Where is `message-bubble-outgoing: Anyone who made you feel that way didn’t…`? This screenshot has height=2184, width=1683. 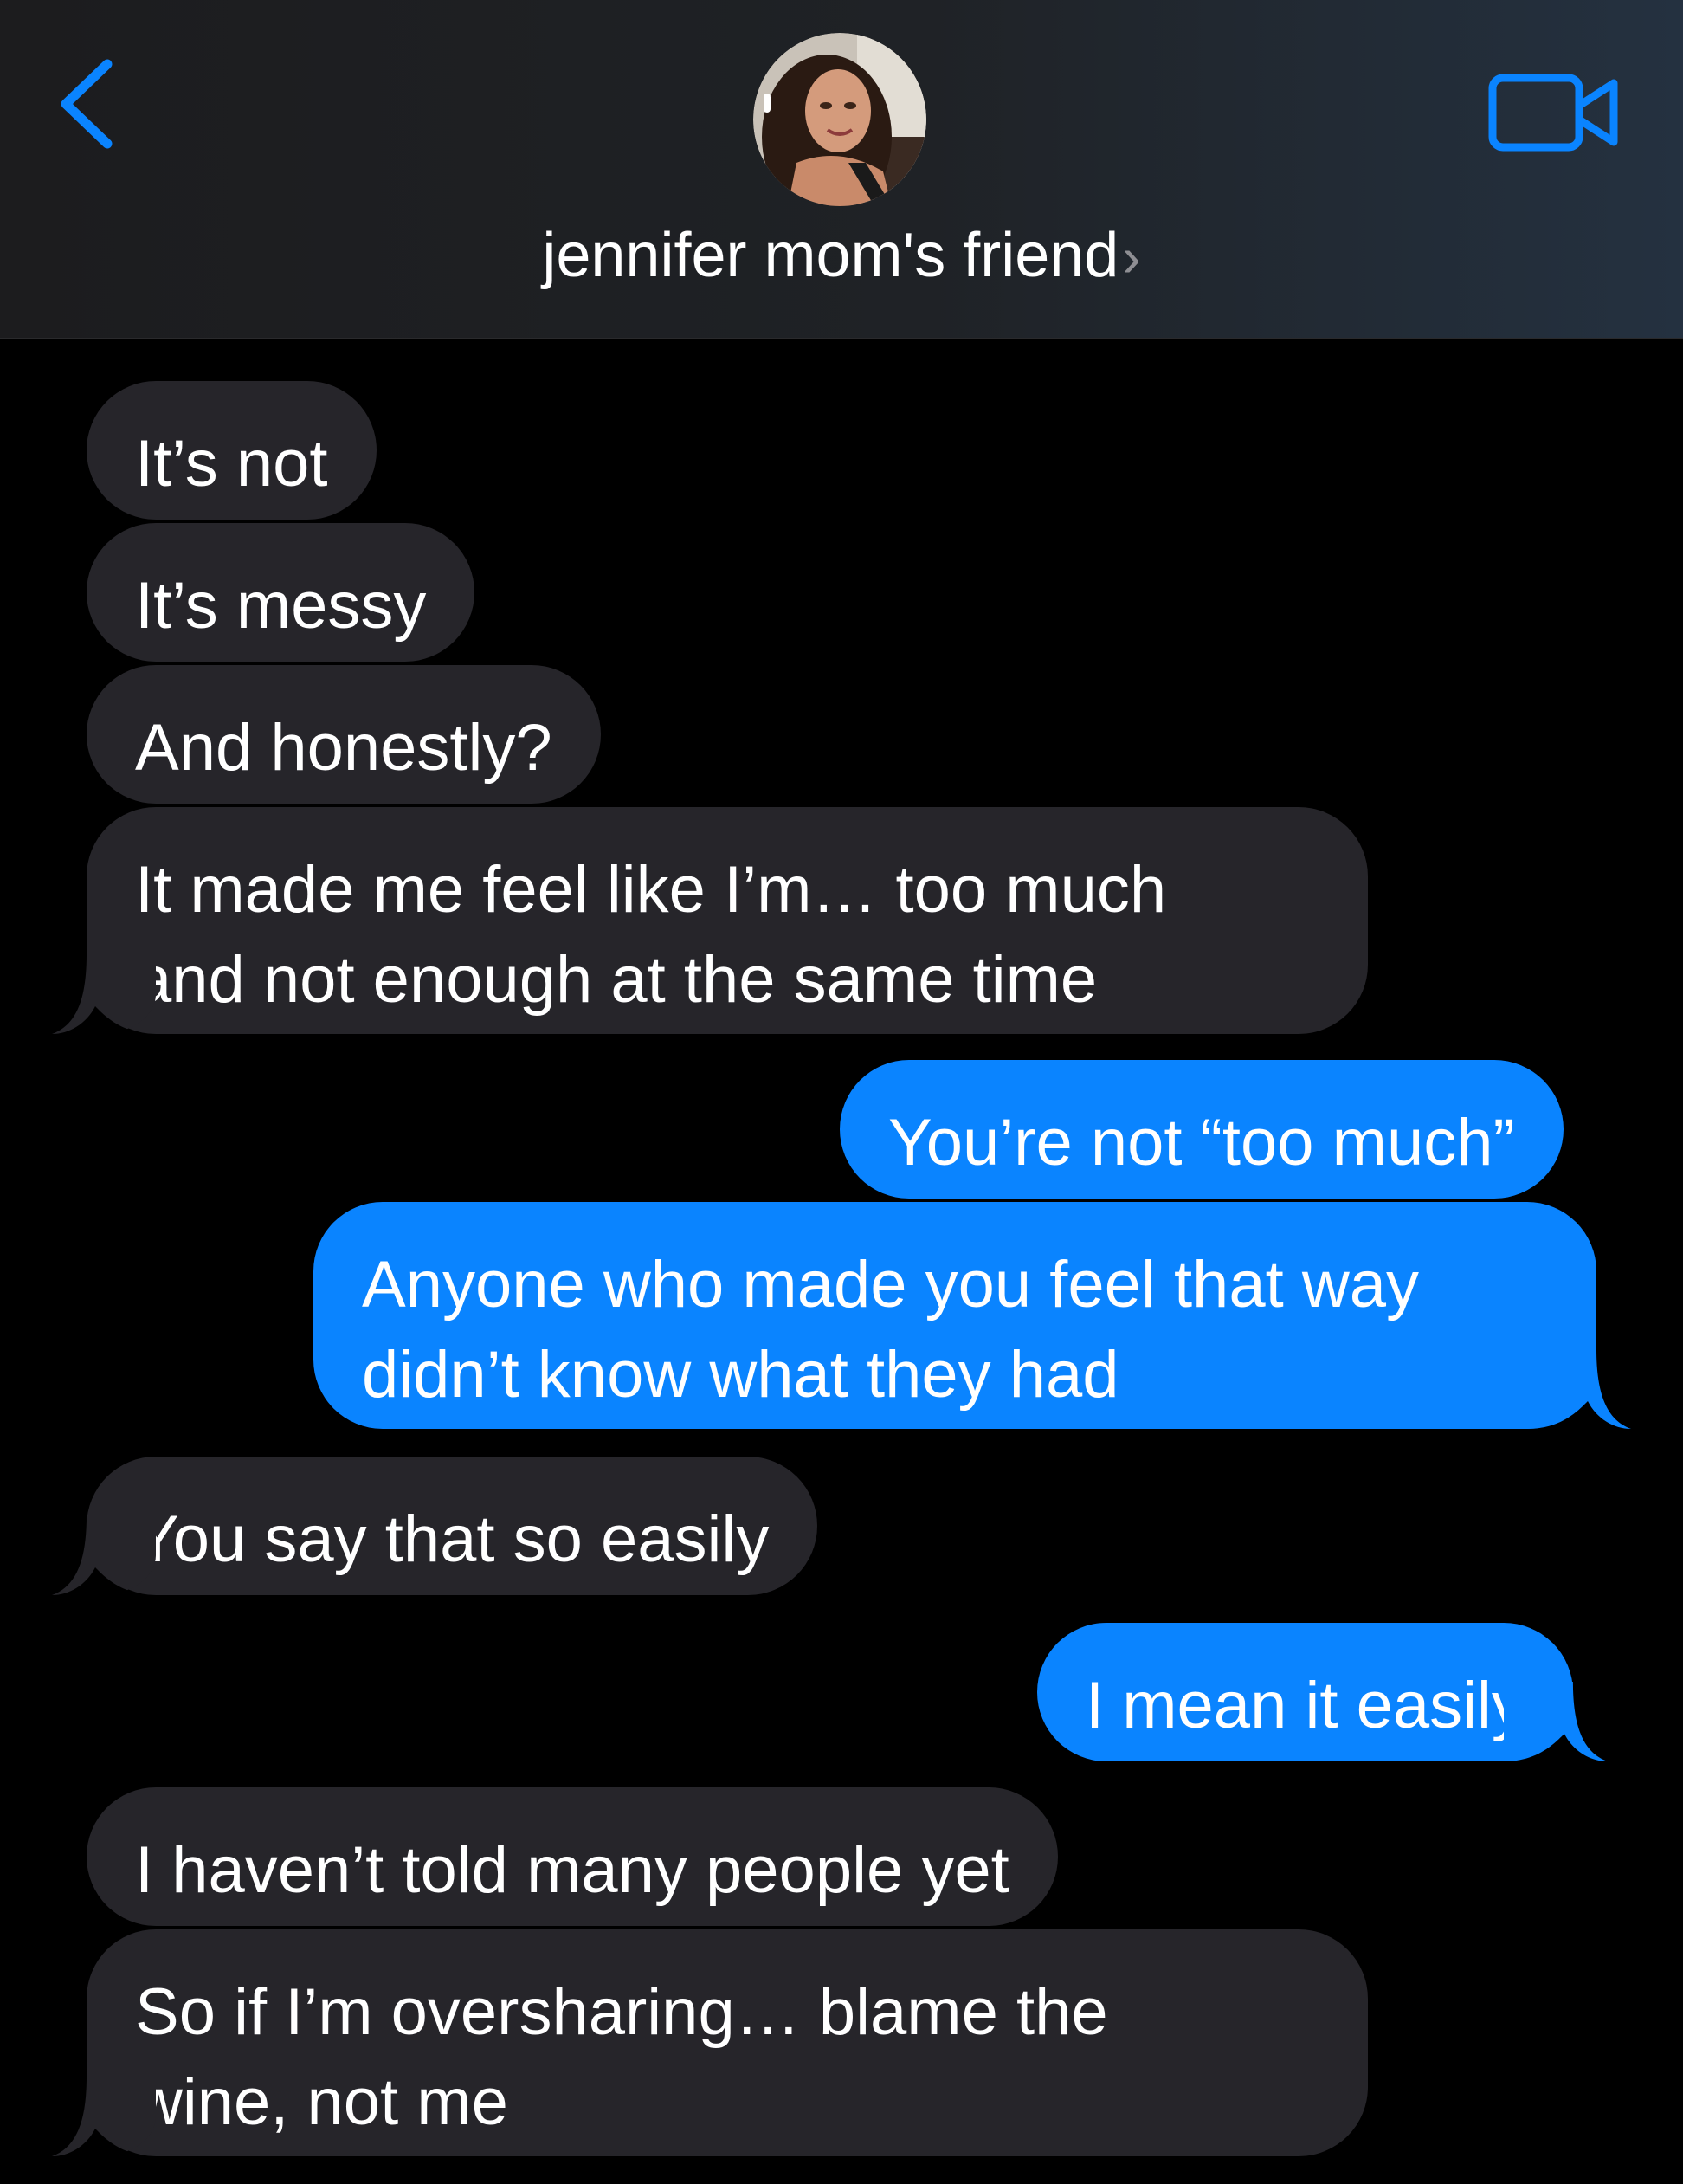 message-bubble-outgoing: Anyone who made you feel that way didn’t… is located at coordinates (954, 1315).